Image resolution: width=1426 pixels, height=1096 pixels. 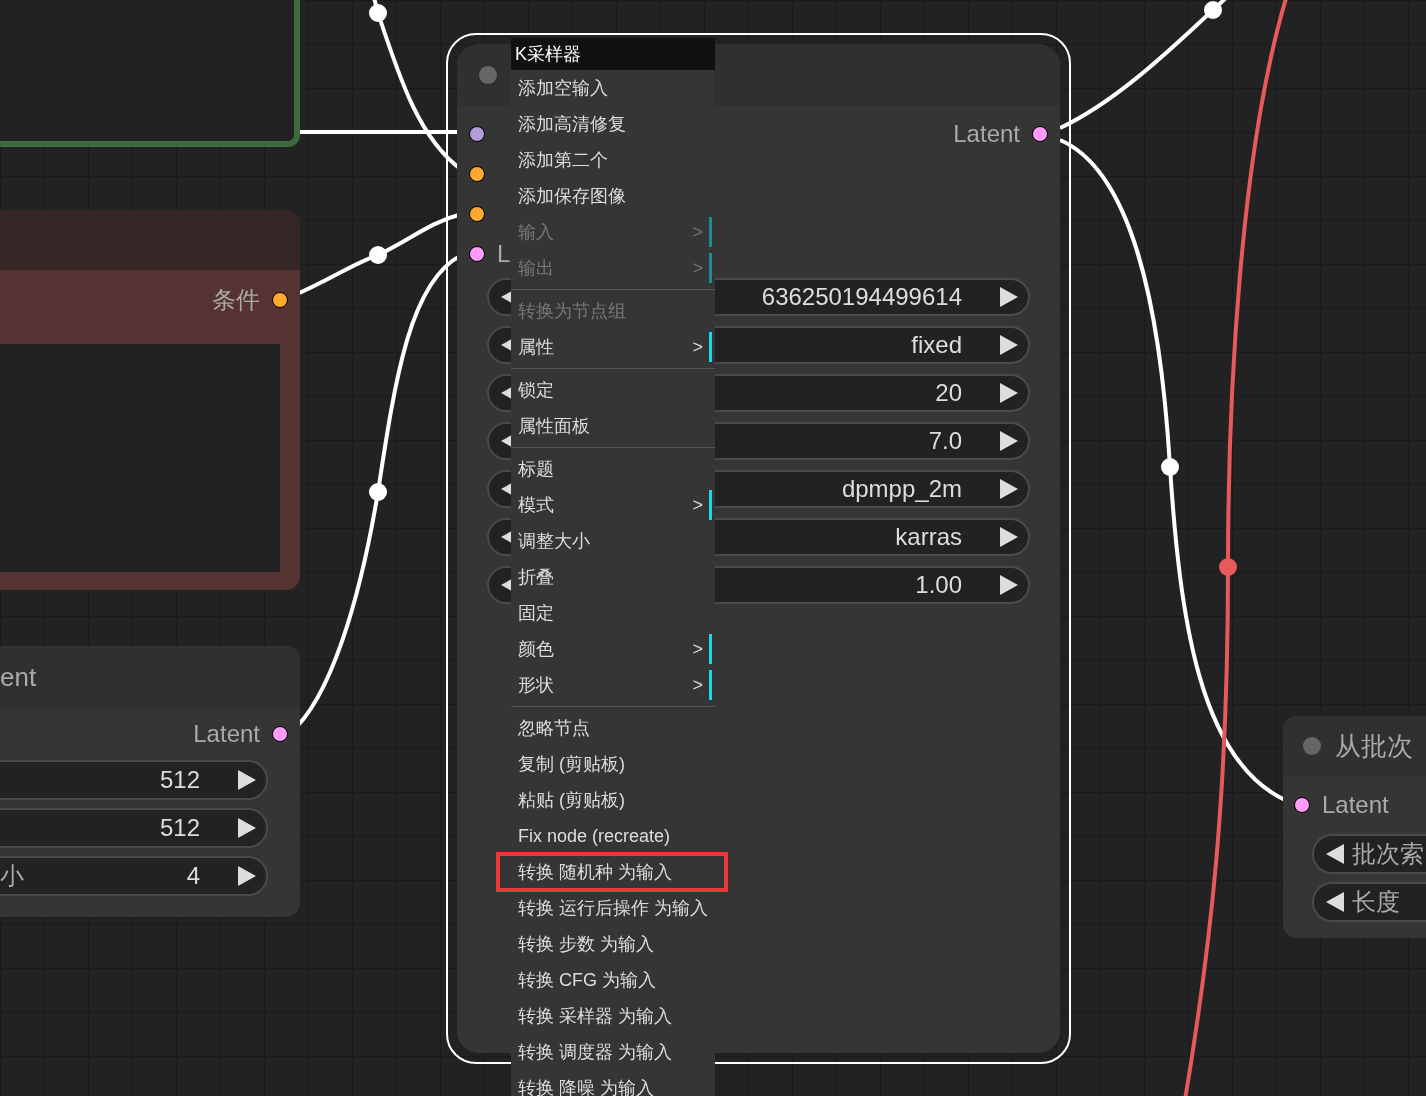 I want to click on number-widget: 长度, so click(x=1369, y=902).